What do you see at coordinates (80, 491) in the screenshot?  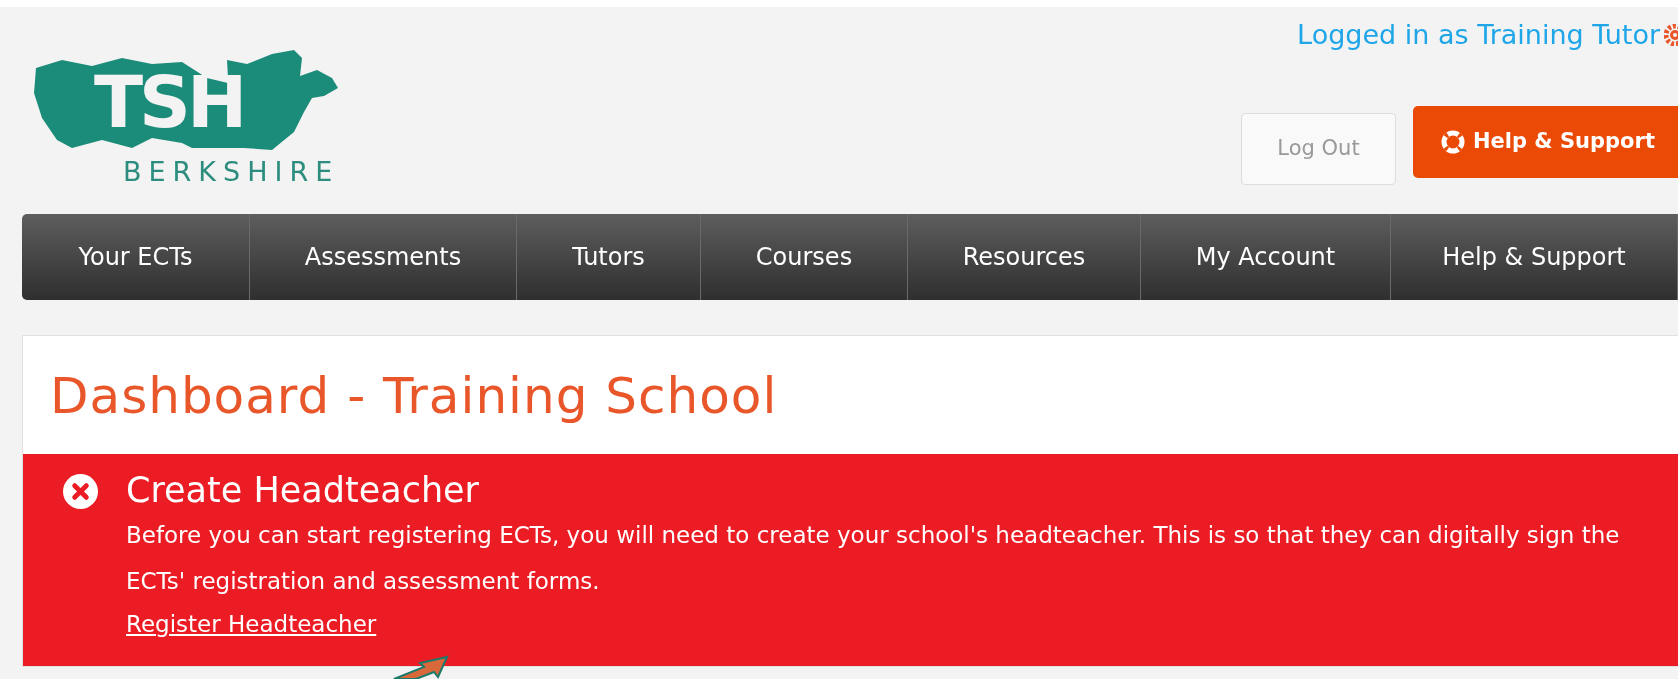 I see `error-icon` at bounding box center [80, 491].